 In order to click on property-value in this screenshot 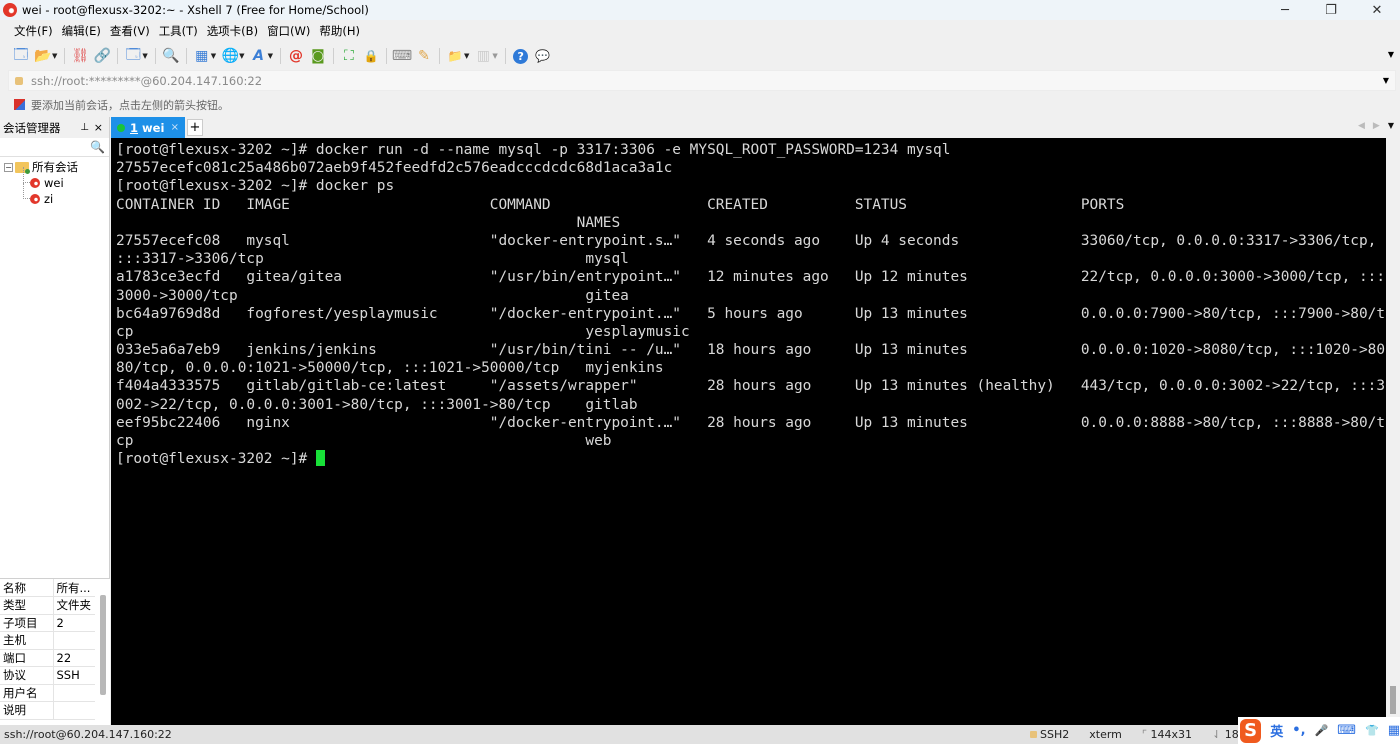, I will do `click(74, 710)`.